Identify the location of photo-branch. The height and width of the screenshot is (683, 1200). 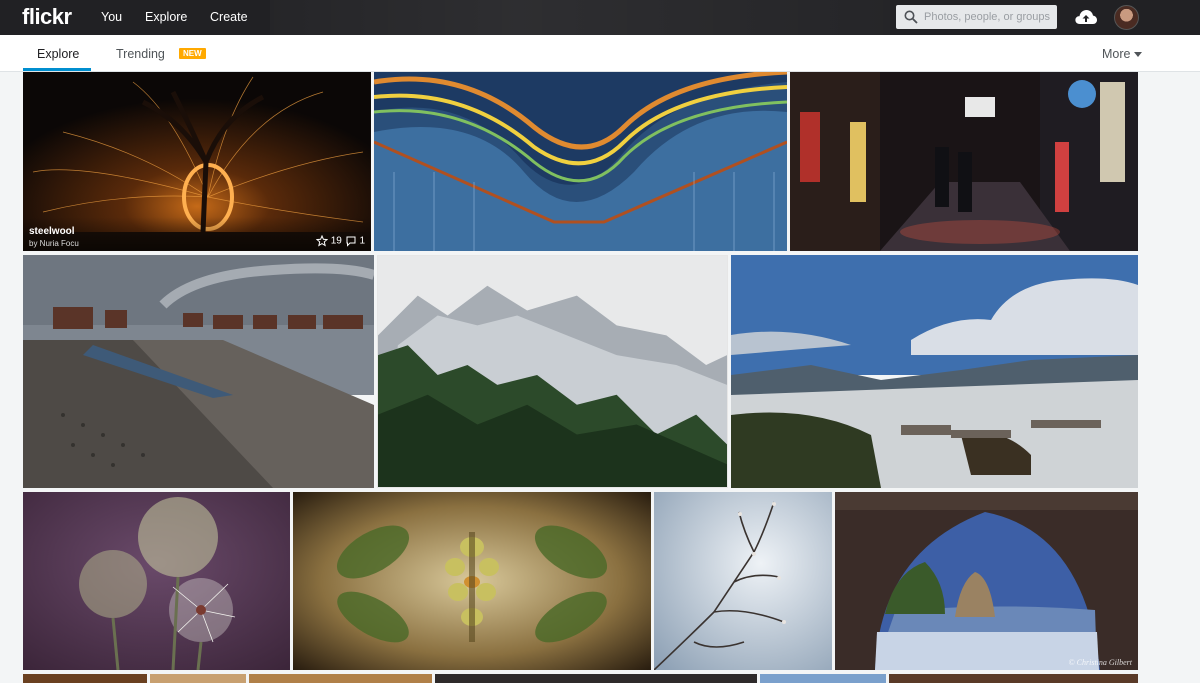
(743, 581).